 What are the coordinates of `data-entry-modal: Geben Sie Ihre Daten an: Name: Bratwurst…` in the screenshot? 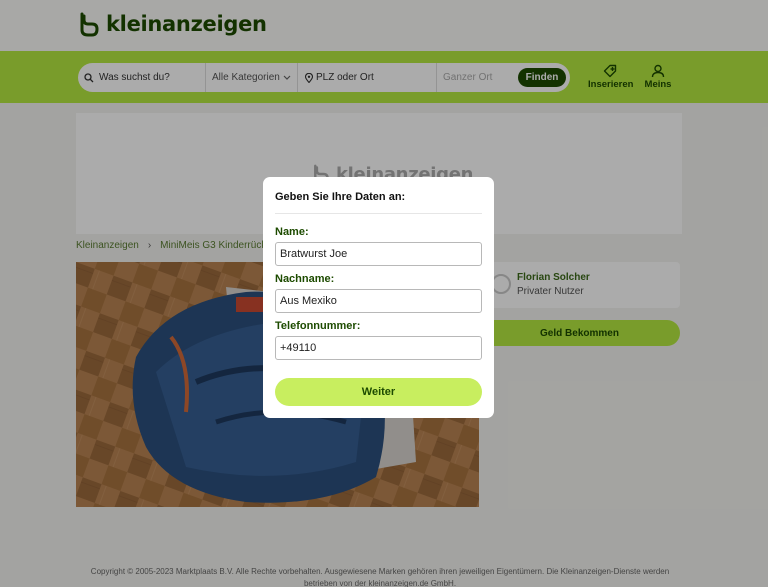 It's located at (378, 297).